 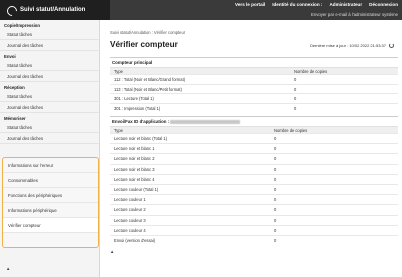 What do you see at coordinates (254, 121) in the screenshot?
I see `send-fax-title: Envoi/Fax ID d'application :` at bounding box center [254, 121].